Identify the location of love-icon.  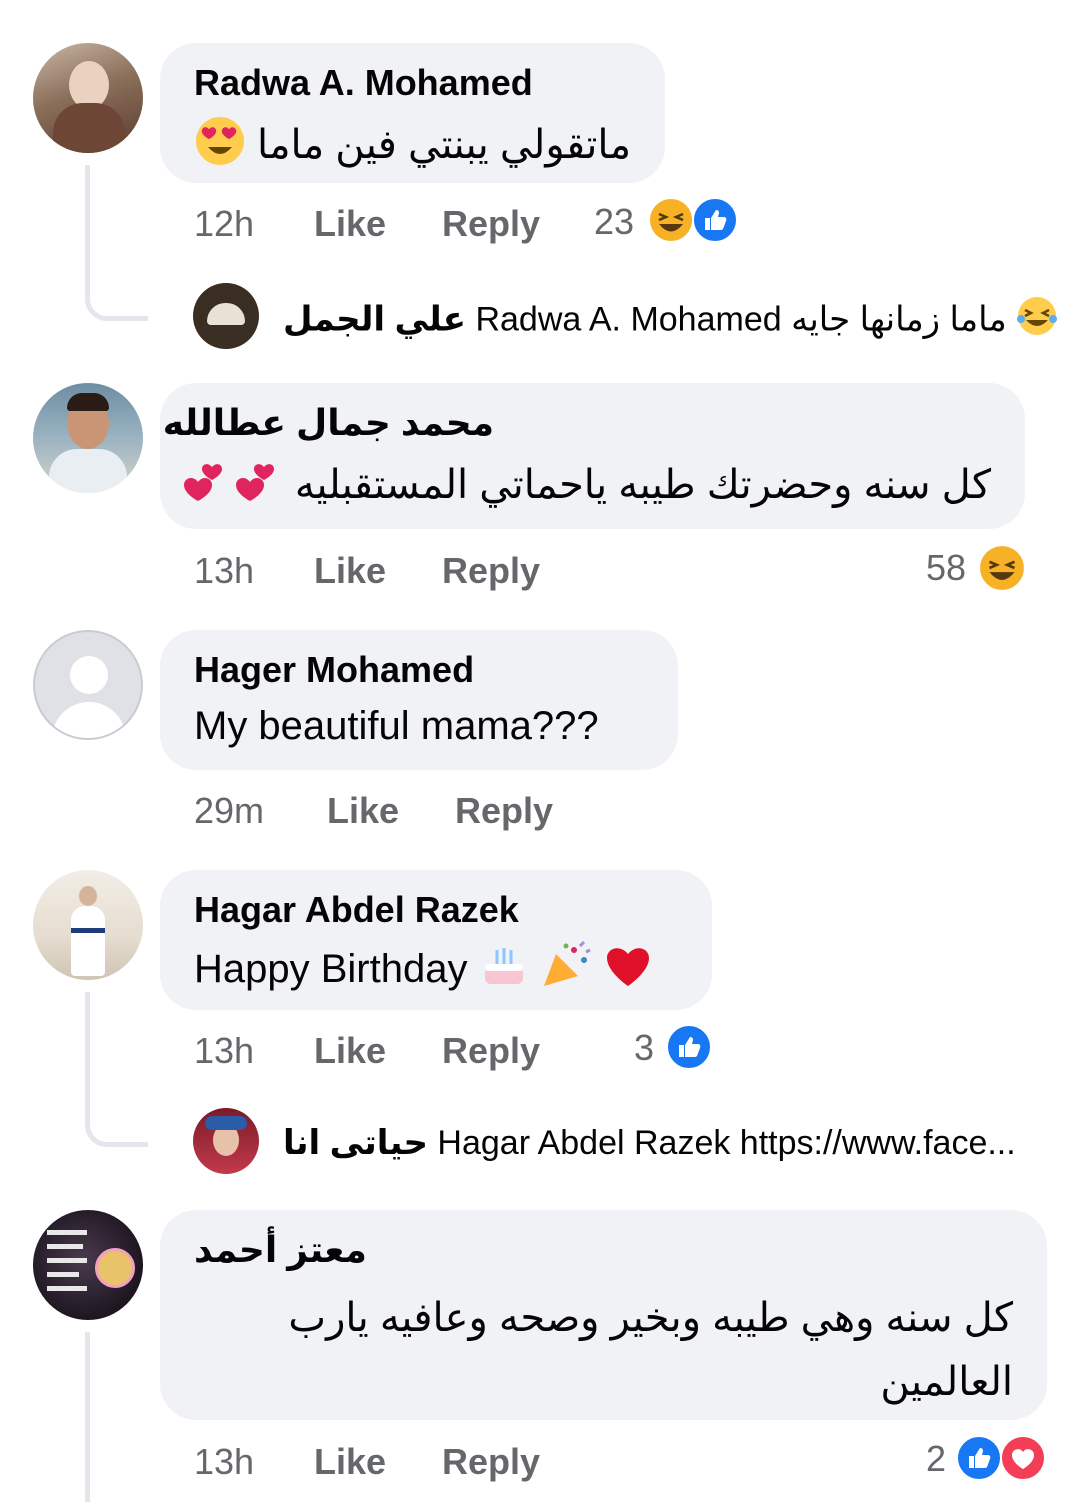
(1023, 1458).